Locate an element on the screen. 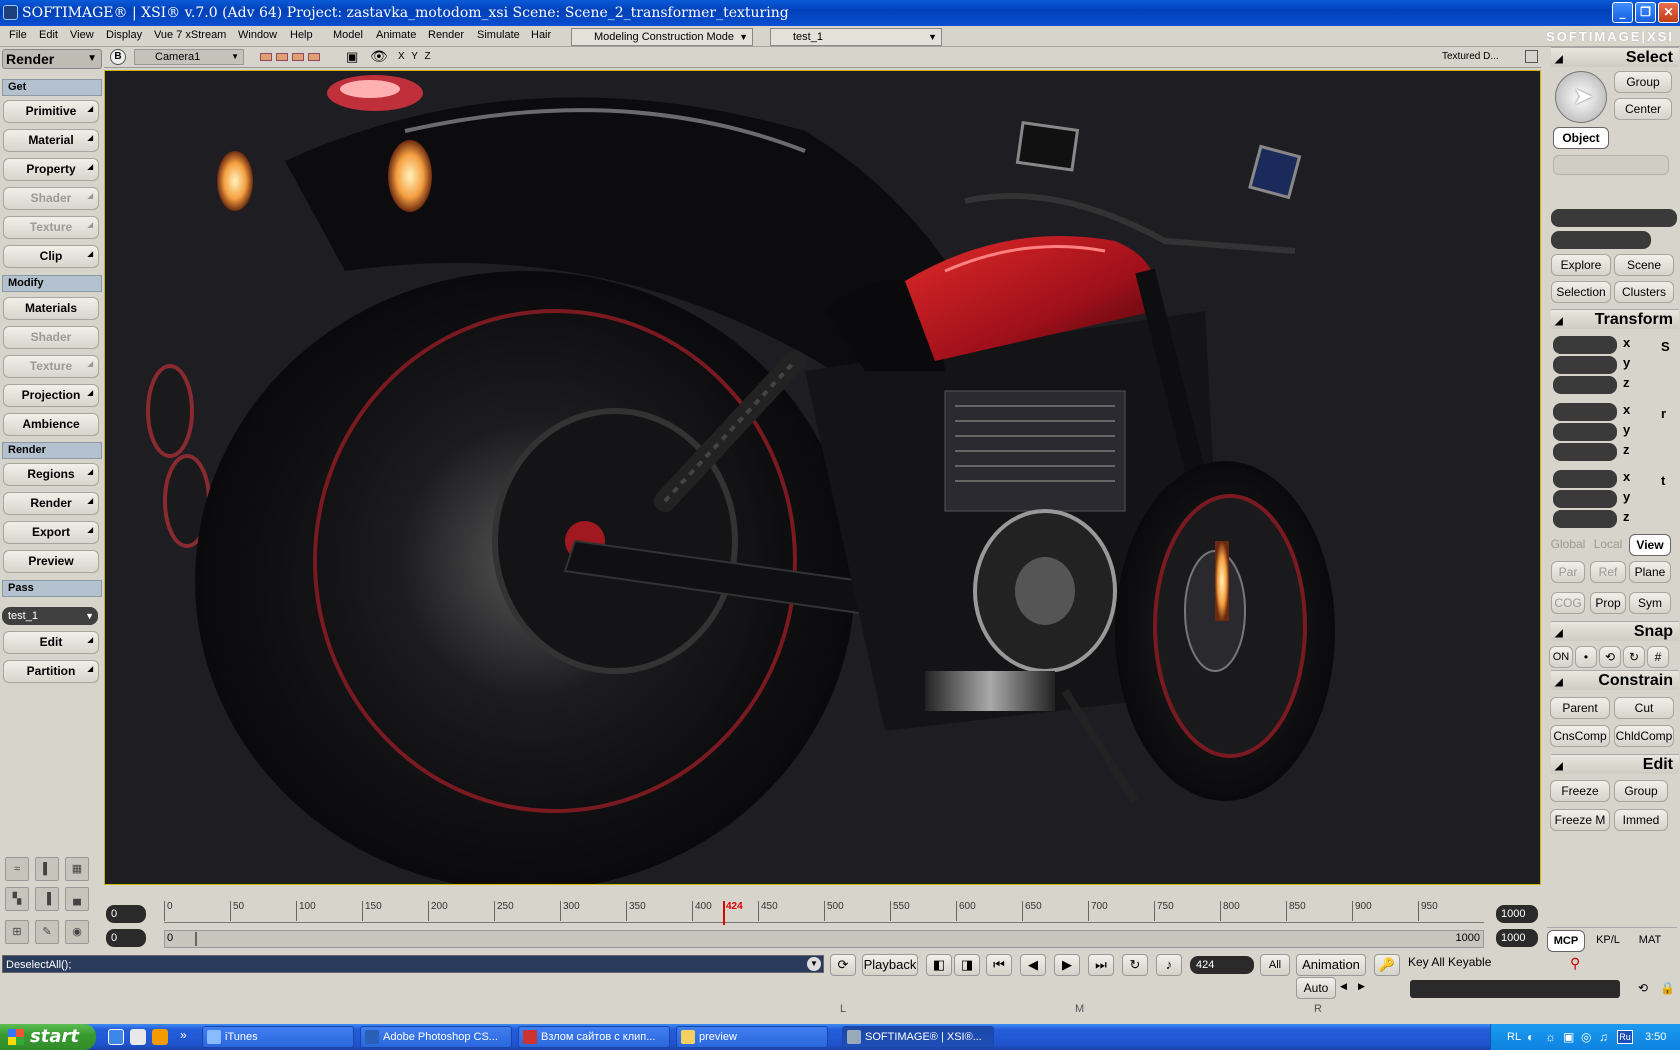 The height and width of the screenshot is (1050, 1680). menu-model: Model is located at coordinates (348, 35).